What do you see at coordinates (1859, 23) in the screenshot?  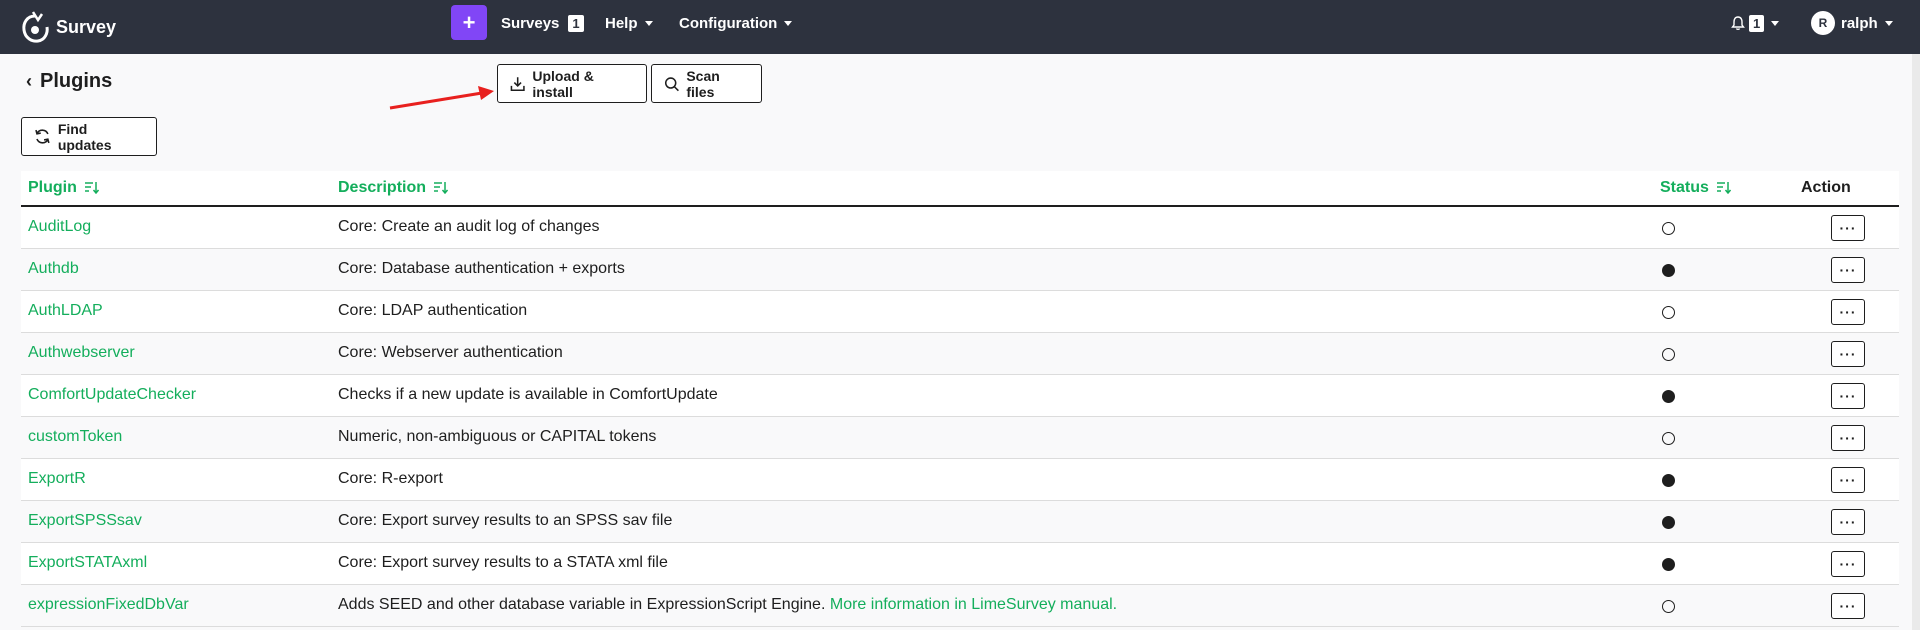 I see `user-name: ralph` at bounding box center [1859, 23].